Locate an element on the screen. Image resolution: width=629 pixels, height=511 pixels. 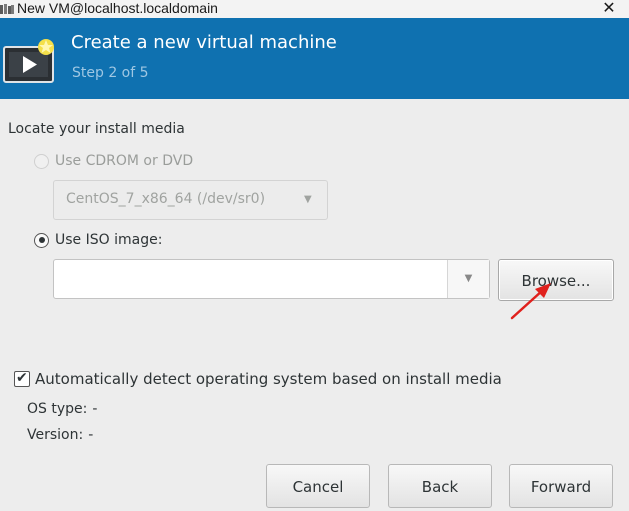
iso-path-input is located at coordinates (250, 279).